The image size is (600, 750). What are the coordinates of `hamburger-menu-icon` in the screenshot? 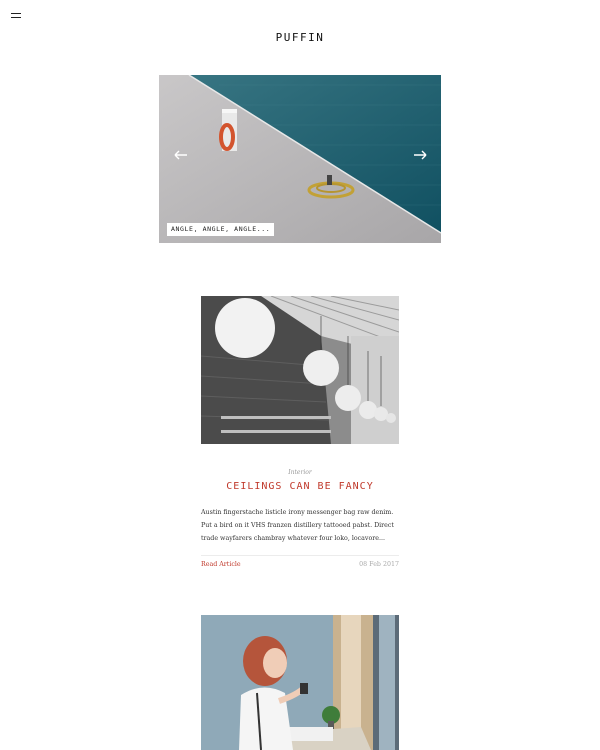 It's located at (17, 16).